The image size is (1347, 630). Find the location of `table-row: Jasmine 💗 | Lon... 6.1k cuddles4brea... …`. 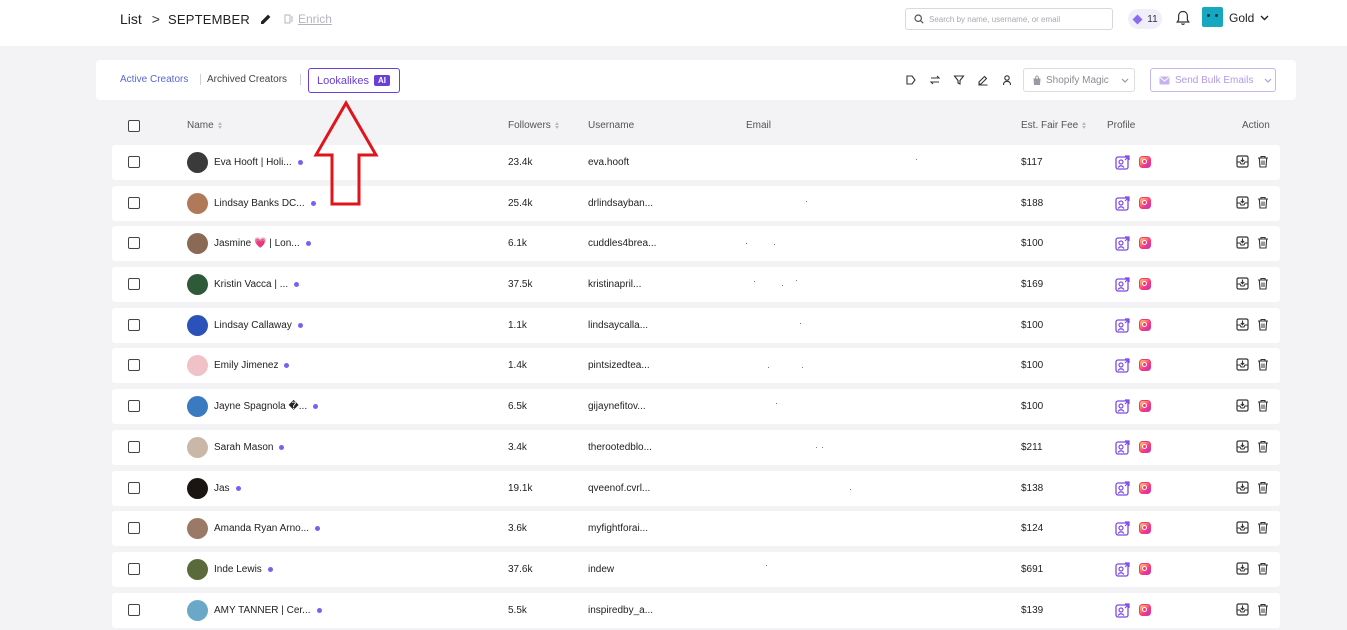

table-row: Jasmine 💗 | Lon... 6.1k cuddles4brea... … is located at coordinates (696, 244).